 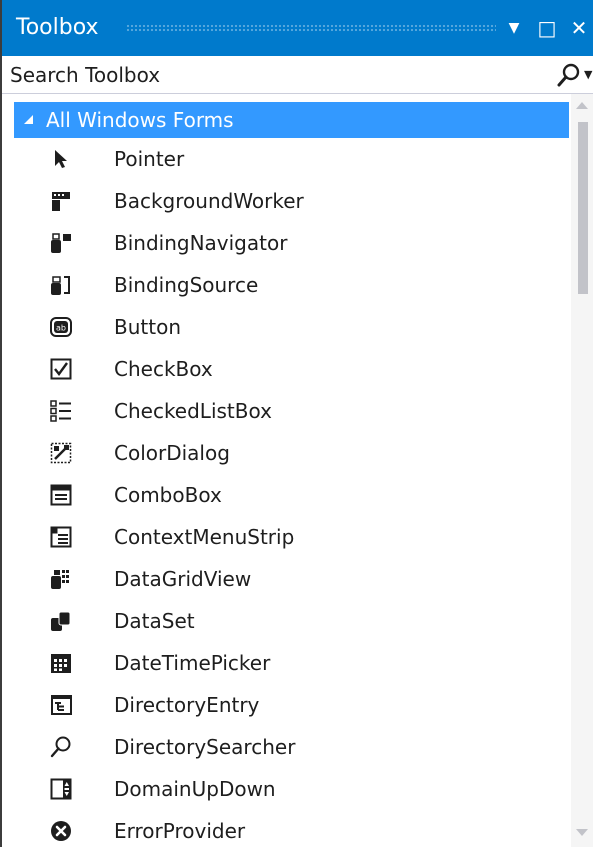 What do you see at coordinates (291, 411) in the screenshot?
I see `toolbox-item-checkedlistbox: CheckedListBox` at bounding box center [291, 411].